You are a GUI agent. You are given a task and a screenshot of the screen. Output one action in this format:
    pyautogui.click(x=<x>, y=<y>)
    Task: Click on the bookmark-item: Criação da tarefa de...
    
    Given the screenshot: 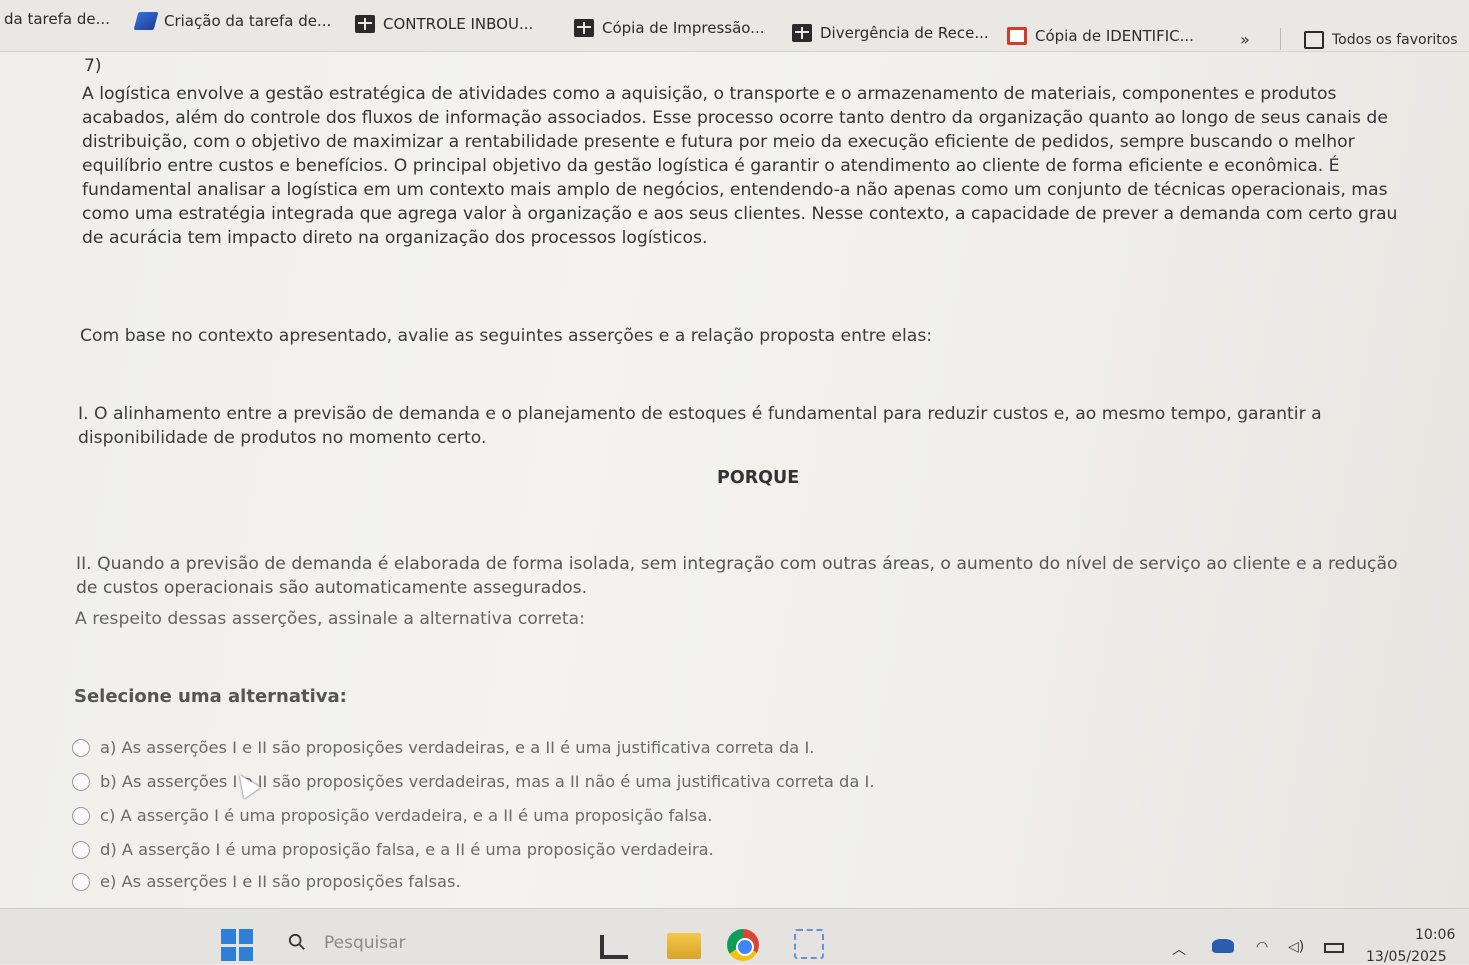 What is the action you would take?
    pyautogui.click(x=232, y=21)
    